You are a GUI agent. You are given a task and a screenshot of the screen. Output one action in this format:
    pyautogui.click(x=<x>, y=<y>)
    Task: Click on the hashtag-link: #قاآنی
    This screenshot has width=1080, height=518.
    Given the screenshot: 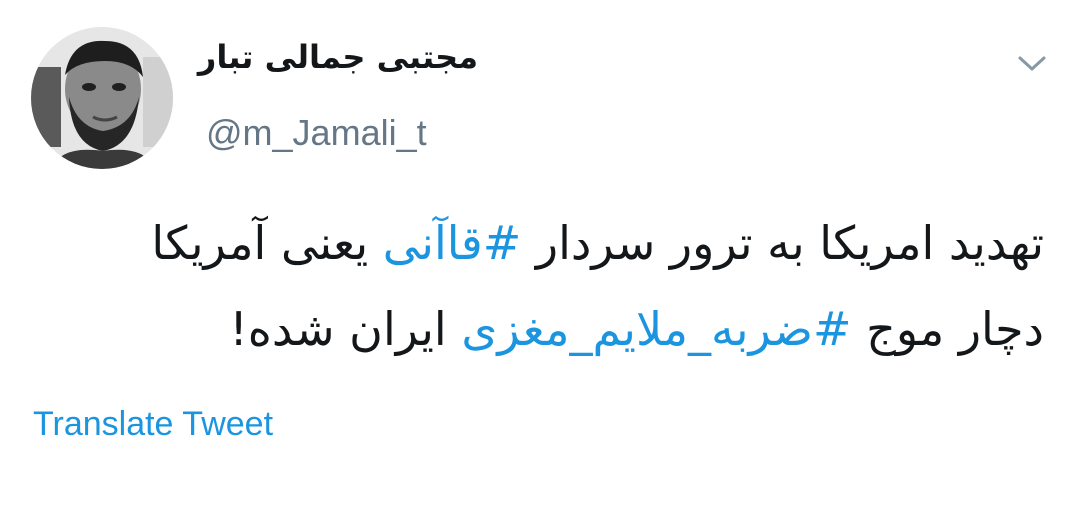 What is the action you would take?
    pyautogui.click(x=452, y=243)
    